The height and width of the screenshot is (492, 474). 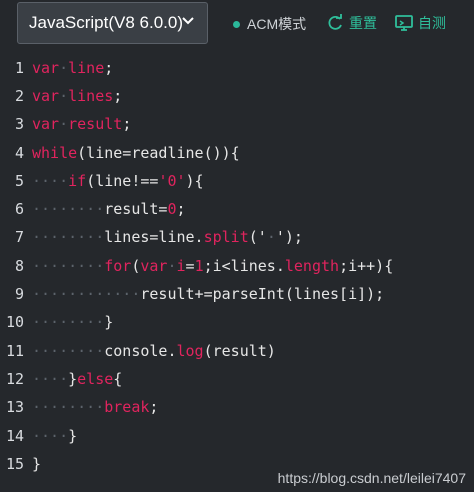 I want to click on line-number: 1, so click(x=19, y=68).